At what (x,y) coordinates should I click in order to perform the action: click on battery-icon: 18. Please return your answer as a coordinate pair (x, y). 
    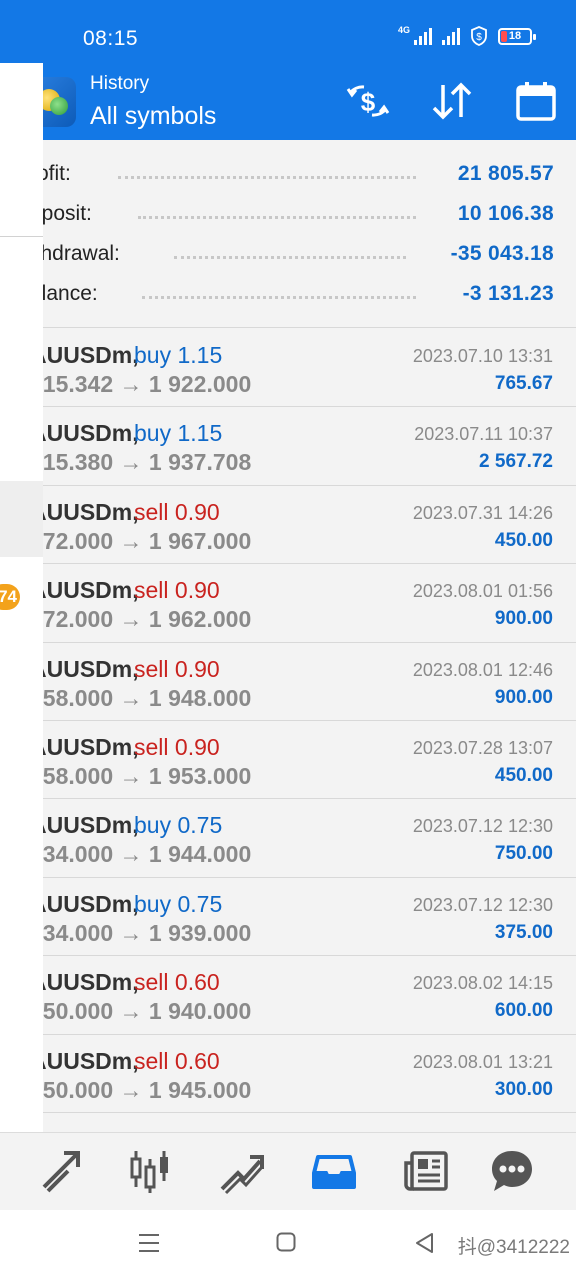
    Looking at the image, I should click on (517, 36).